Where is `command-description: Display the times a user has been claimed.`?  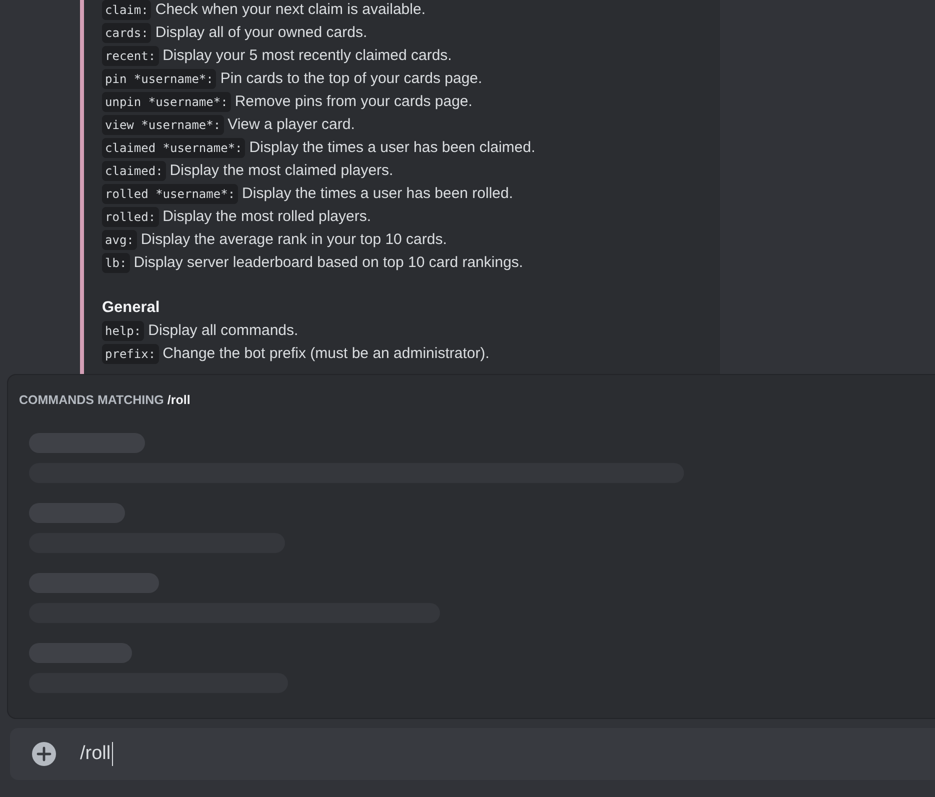
command-description: Display the times a user has been claimed. is located at coordinates (392, 147).